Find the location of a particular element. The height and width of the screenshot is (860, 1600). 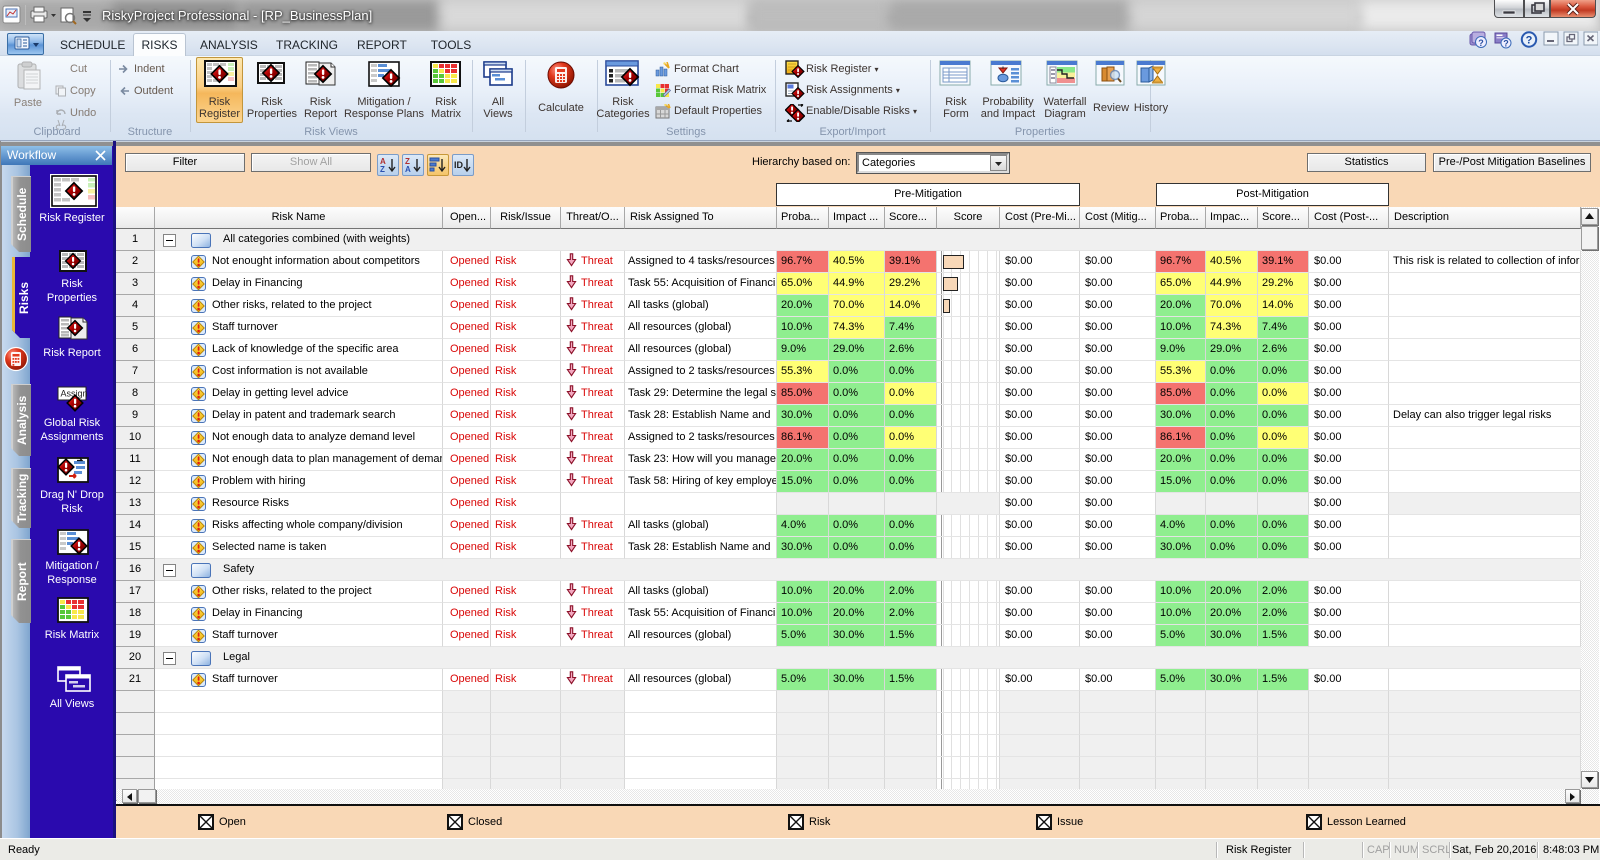

svg-text: ID is located at coordinates (459, 165).